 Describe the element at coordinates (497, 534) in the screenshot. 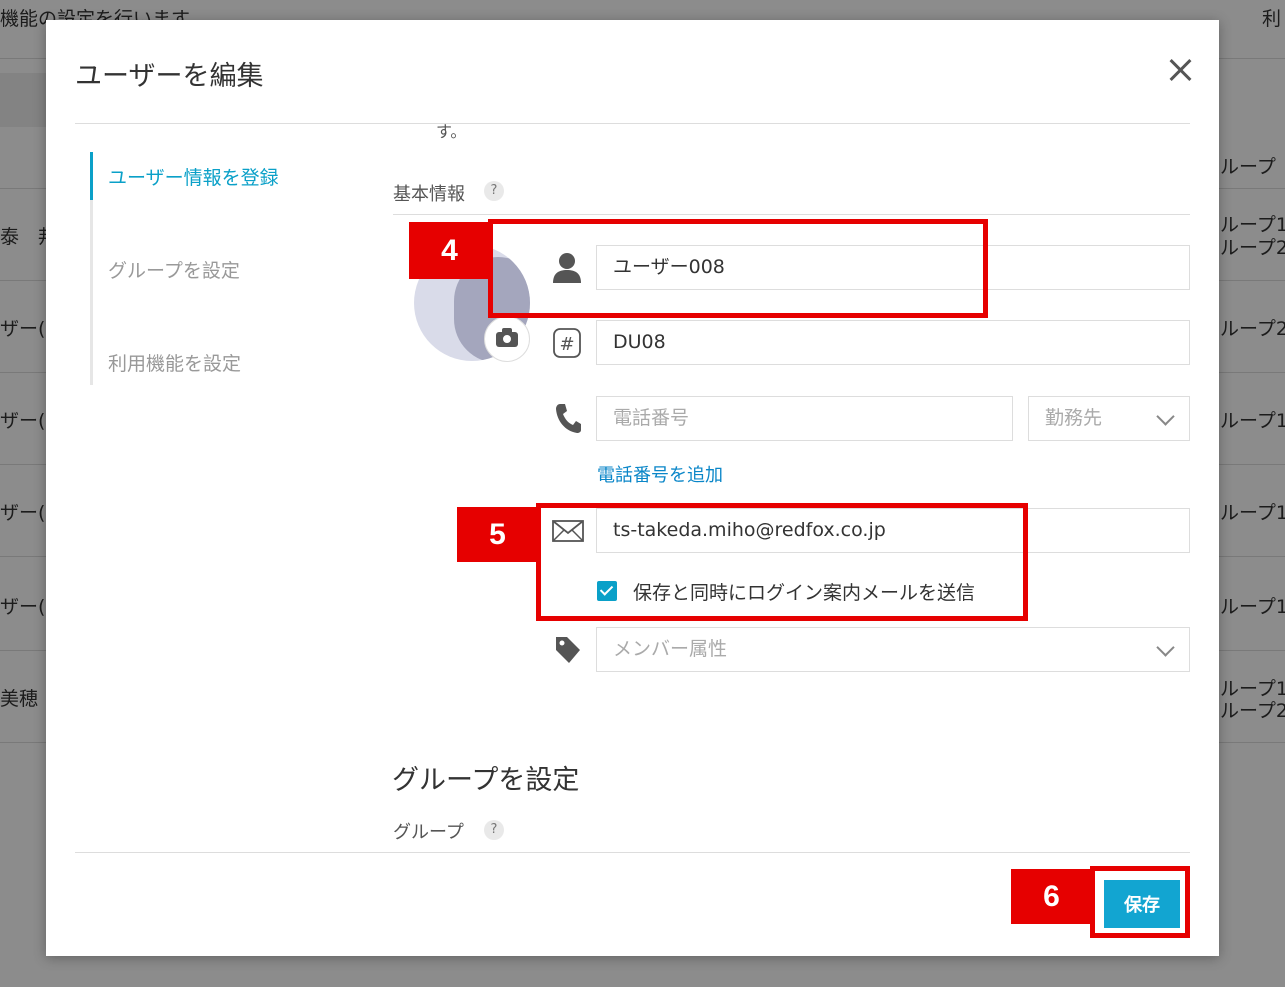

I see `annotation-tag-step5: 5` at that location.